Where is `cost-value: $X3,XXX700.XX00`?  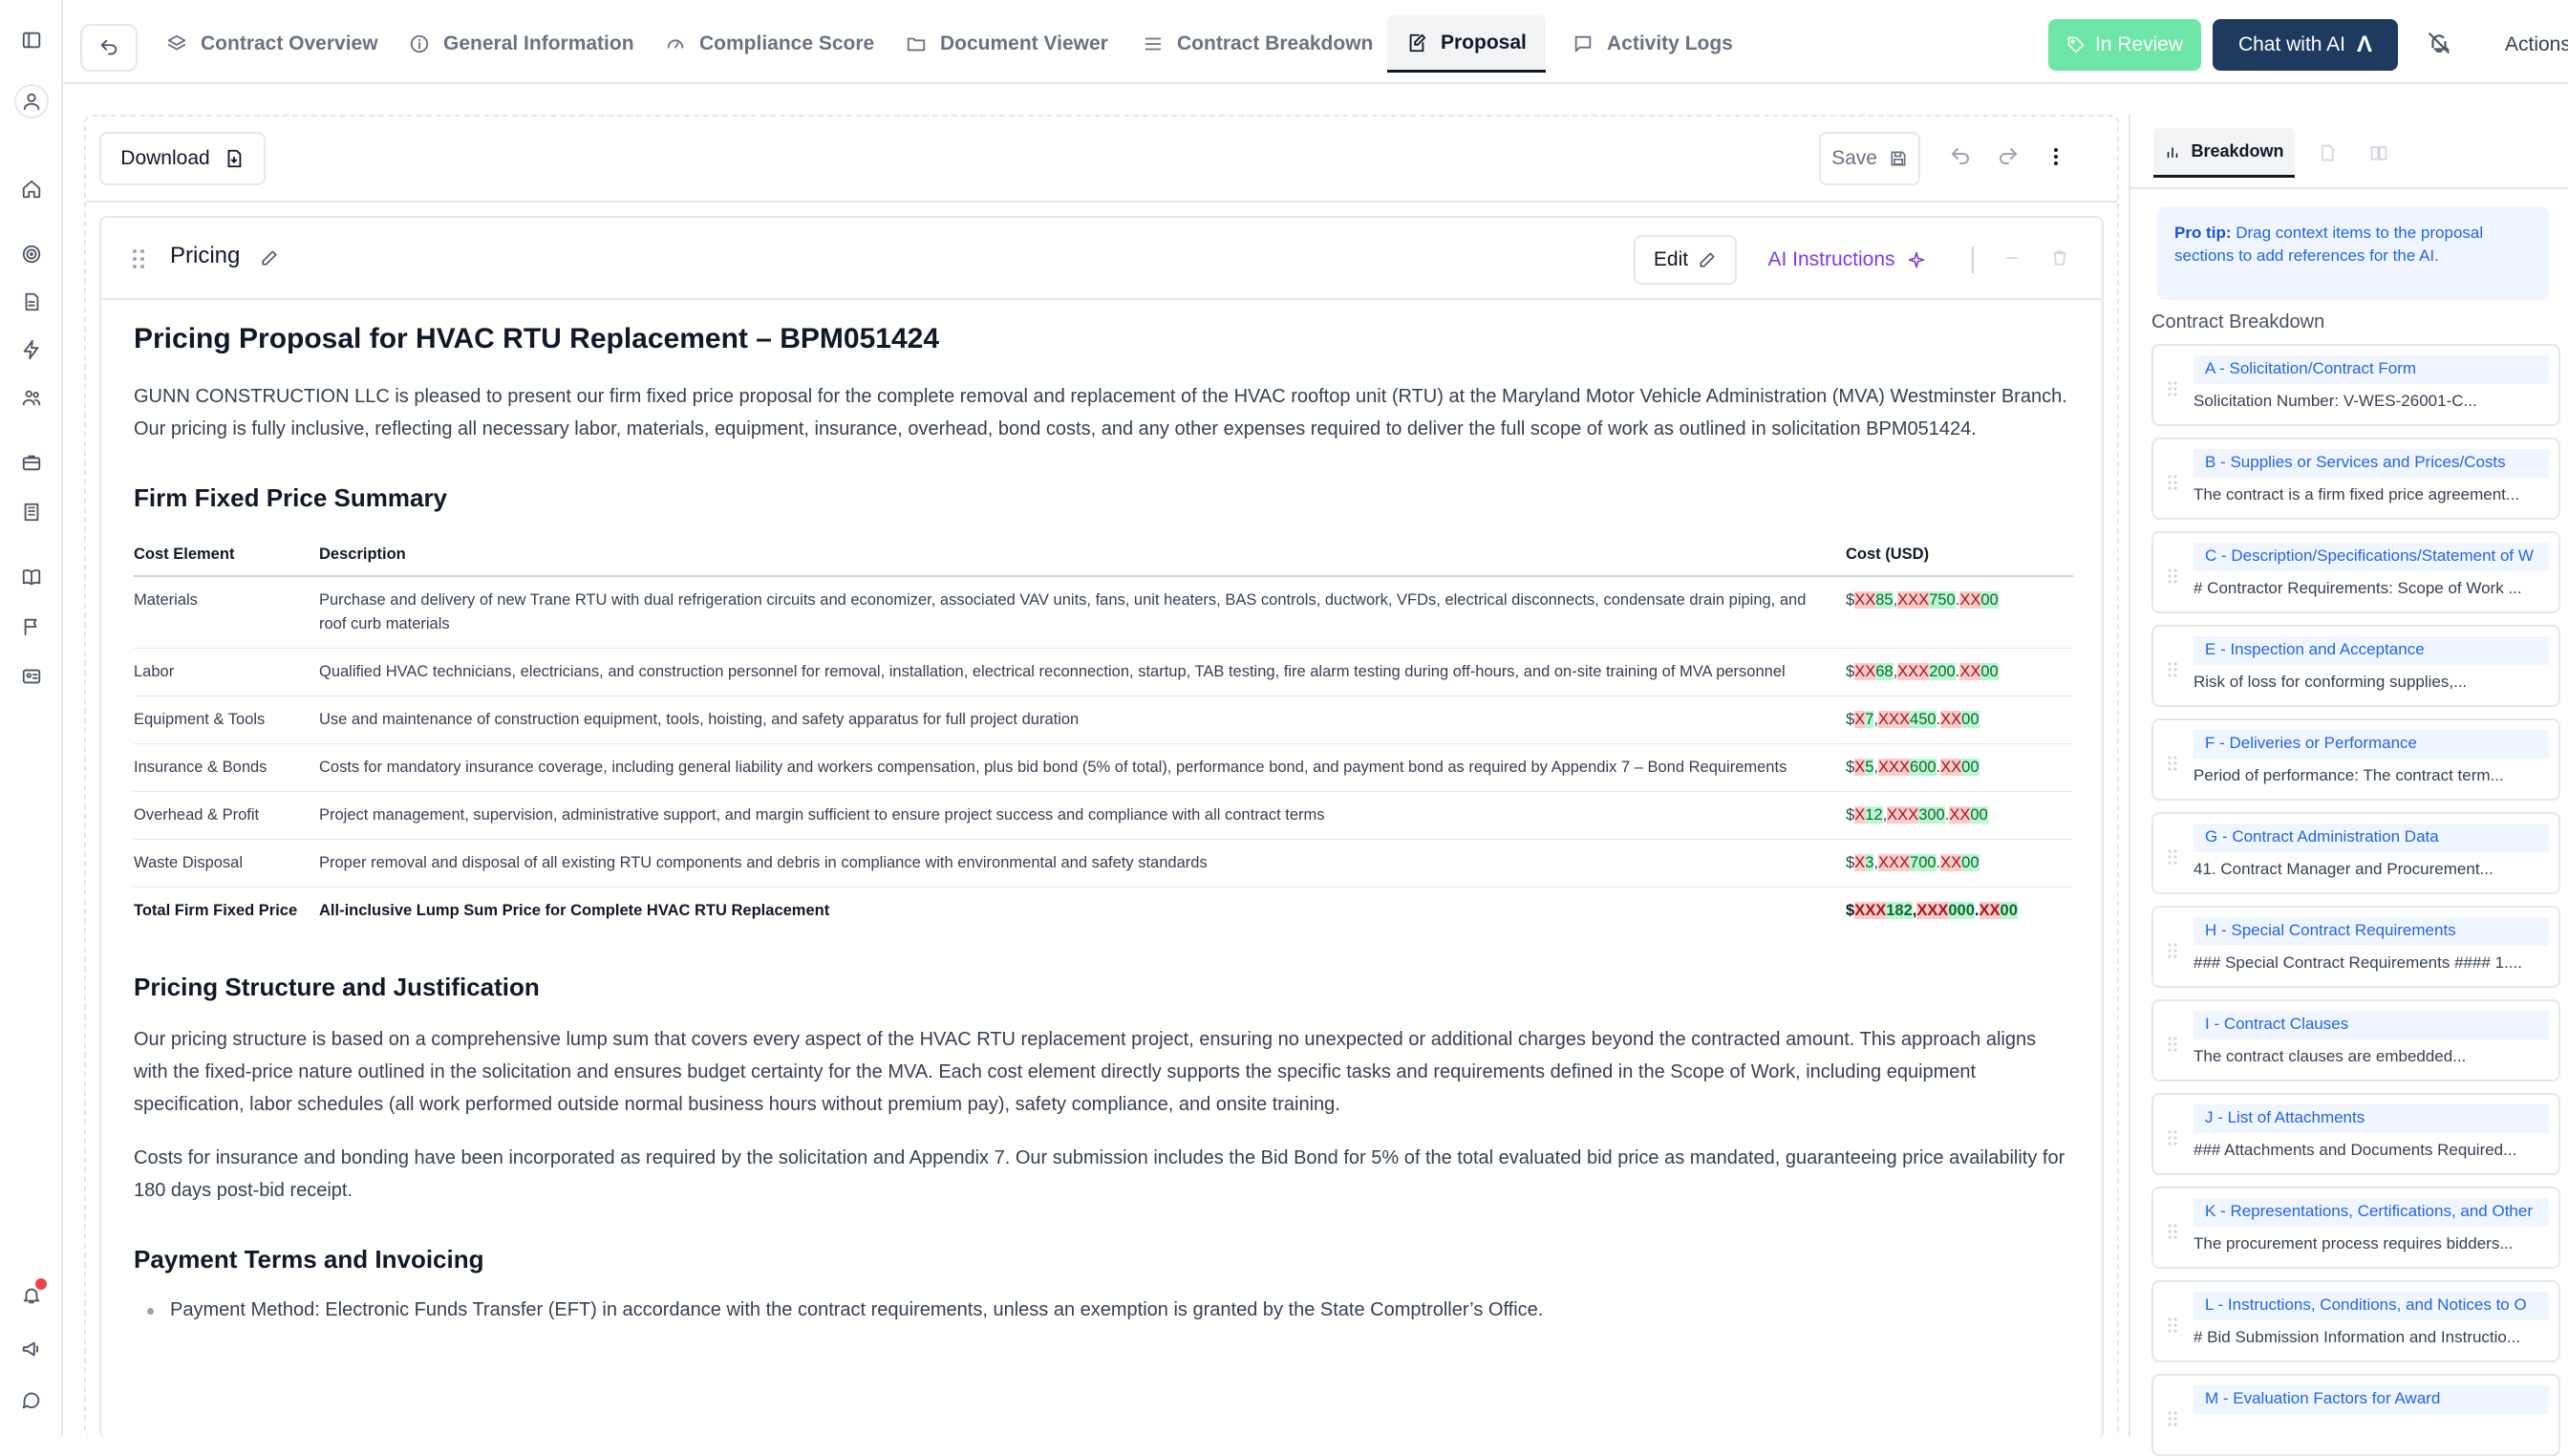 cost-value: $X3,XXX700.XX00 is located at coordinates (1959, 863).